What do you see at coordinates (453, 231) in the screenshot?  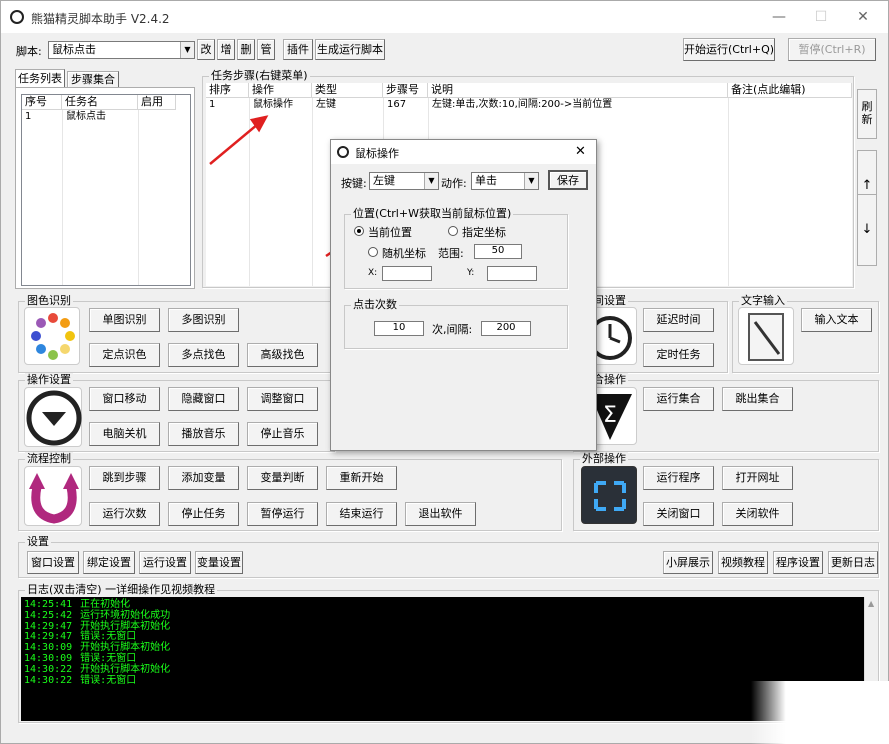 I see `specified-coord-radio` at bounding box center [453, 231].